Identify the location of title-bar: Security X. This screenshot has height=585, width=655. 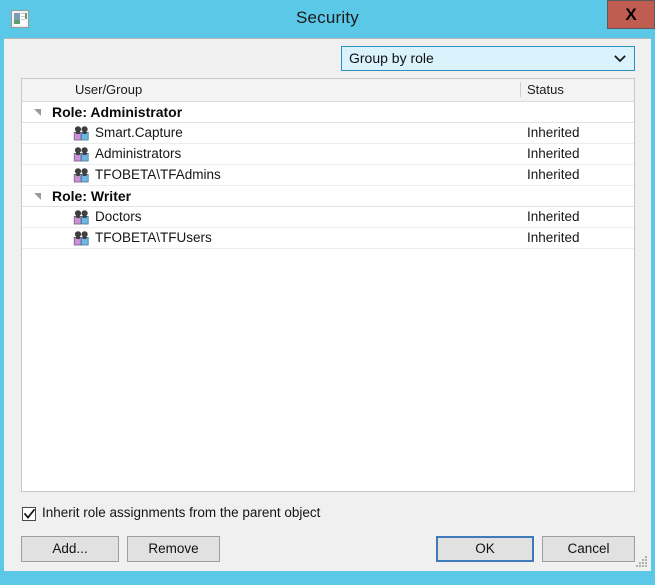
(327, 19).